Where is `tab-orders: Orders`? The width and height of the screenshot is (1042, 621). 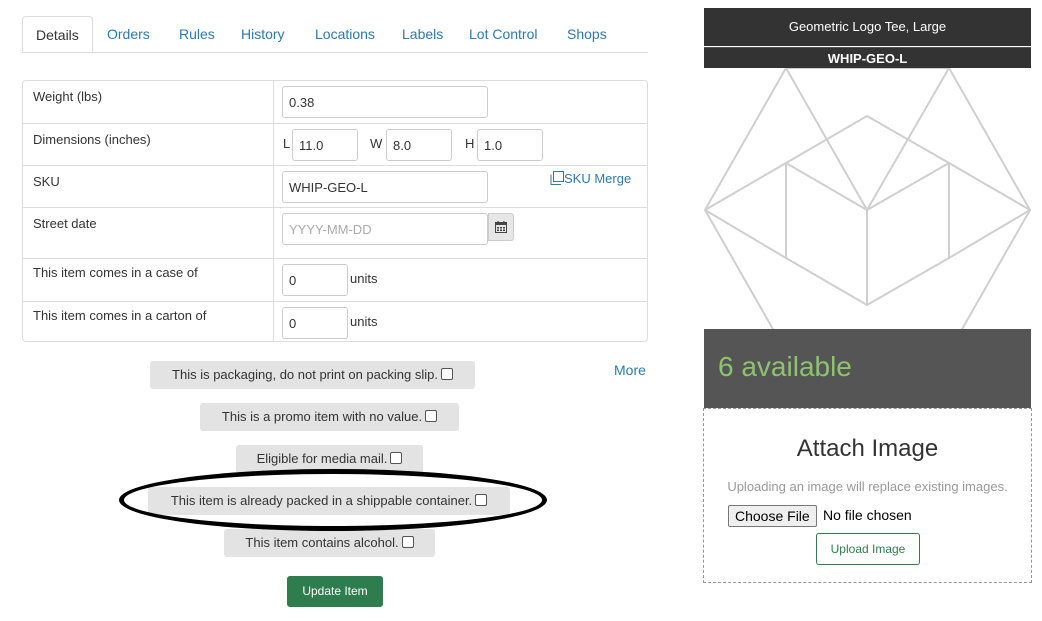
tab-orders: Orders is located at coordinates (128, 34).